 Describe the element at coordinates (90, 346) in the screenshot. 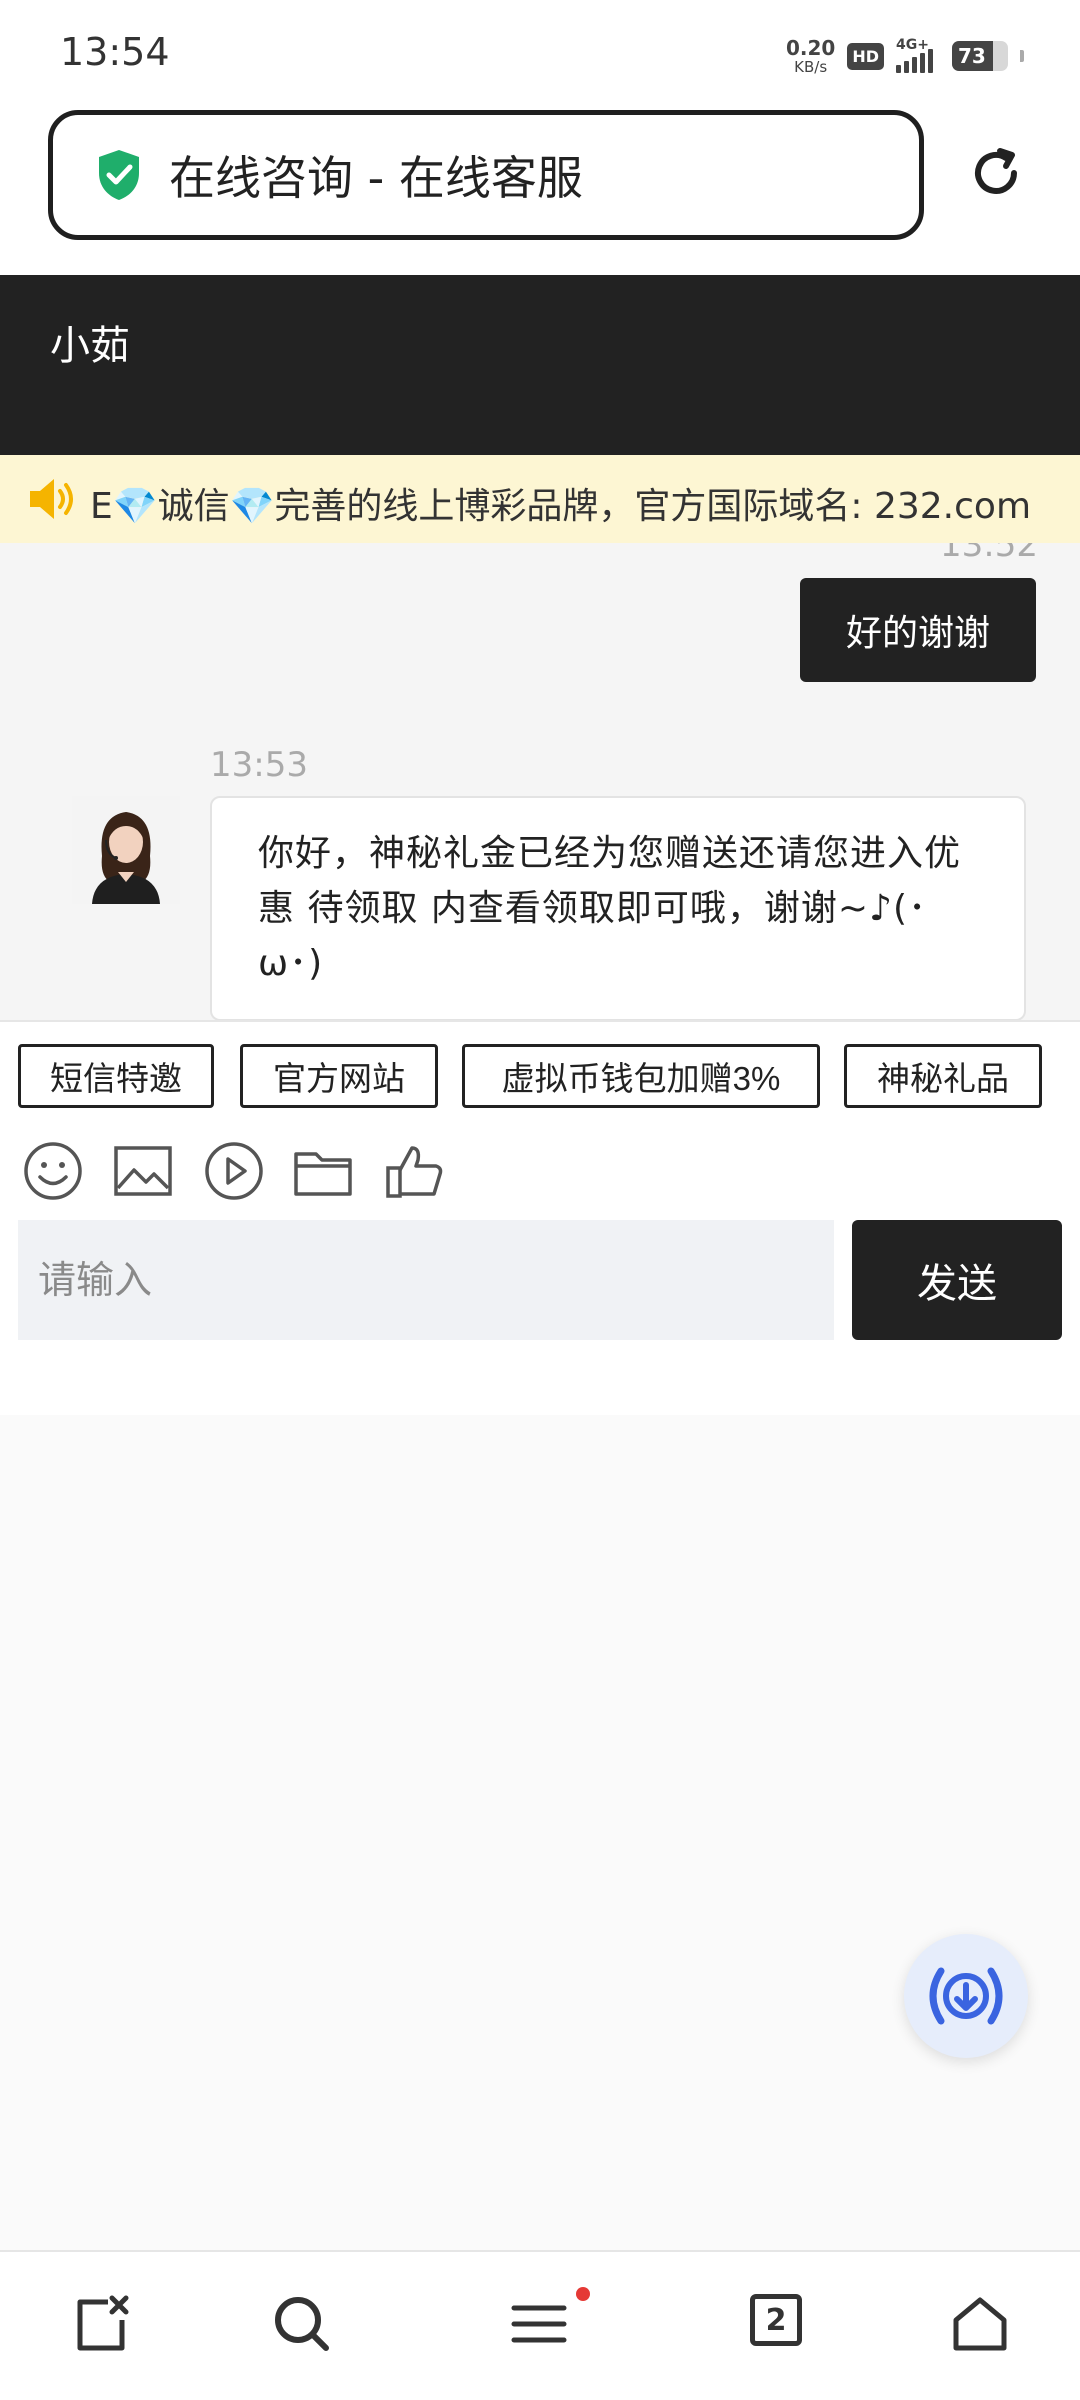

I see `agent-name: 小茹` at that location.